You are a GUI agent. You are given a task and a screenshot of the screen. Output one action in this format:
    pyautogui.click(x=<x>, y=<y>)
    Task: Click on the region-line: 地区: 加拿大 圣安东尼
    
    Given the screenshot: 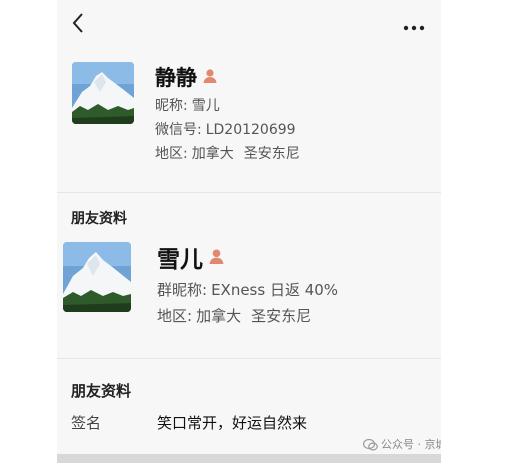 What is the action you would take?
    pyautogui.click(x=227, y=153)
    